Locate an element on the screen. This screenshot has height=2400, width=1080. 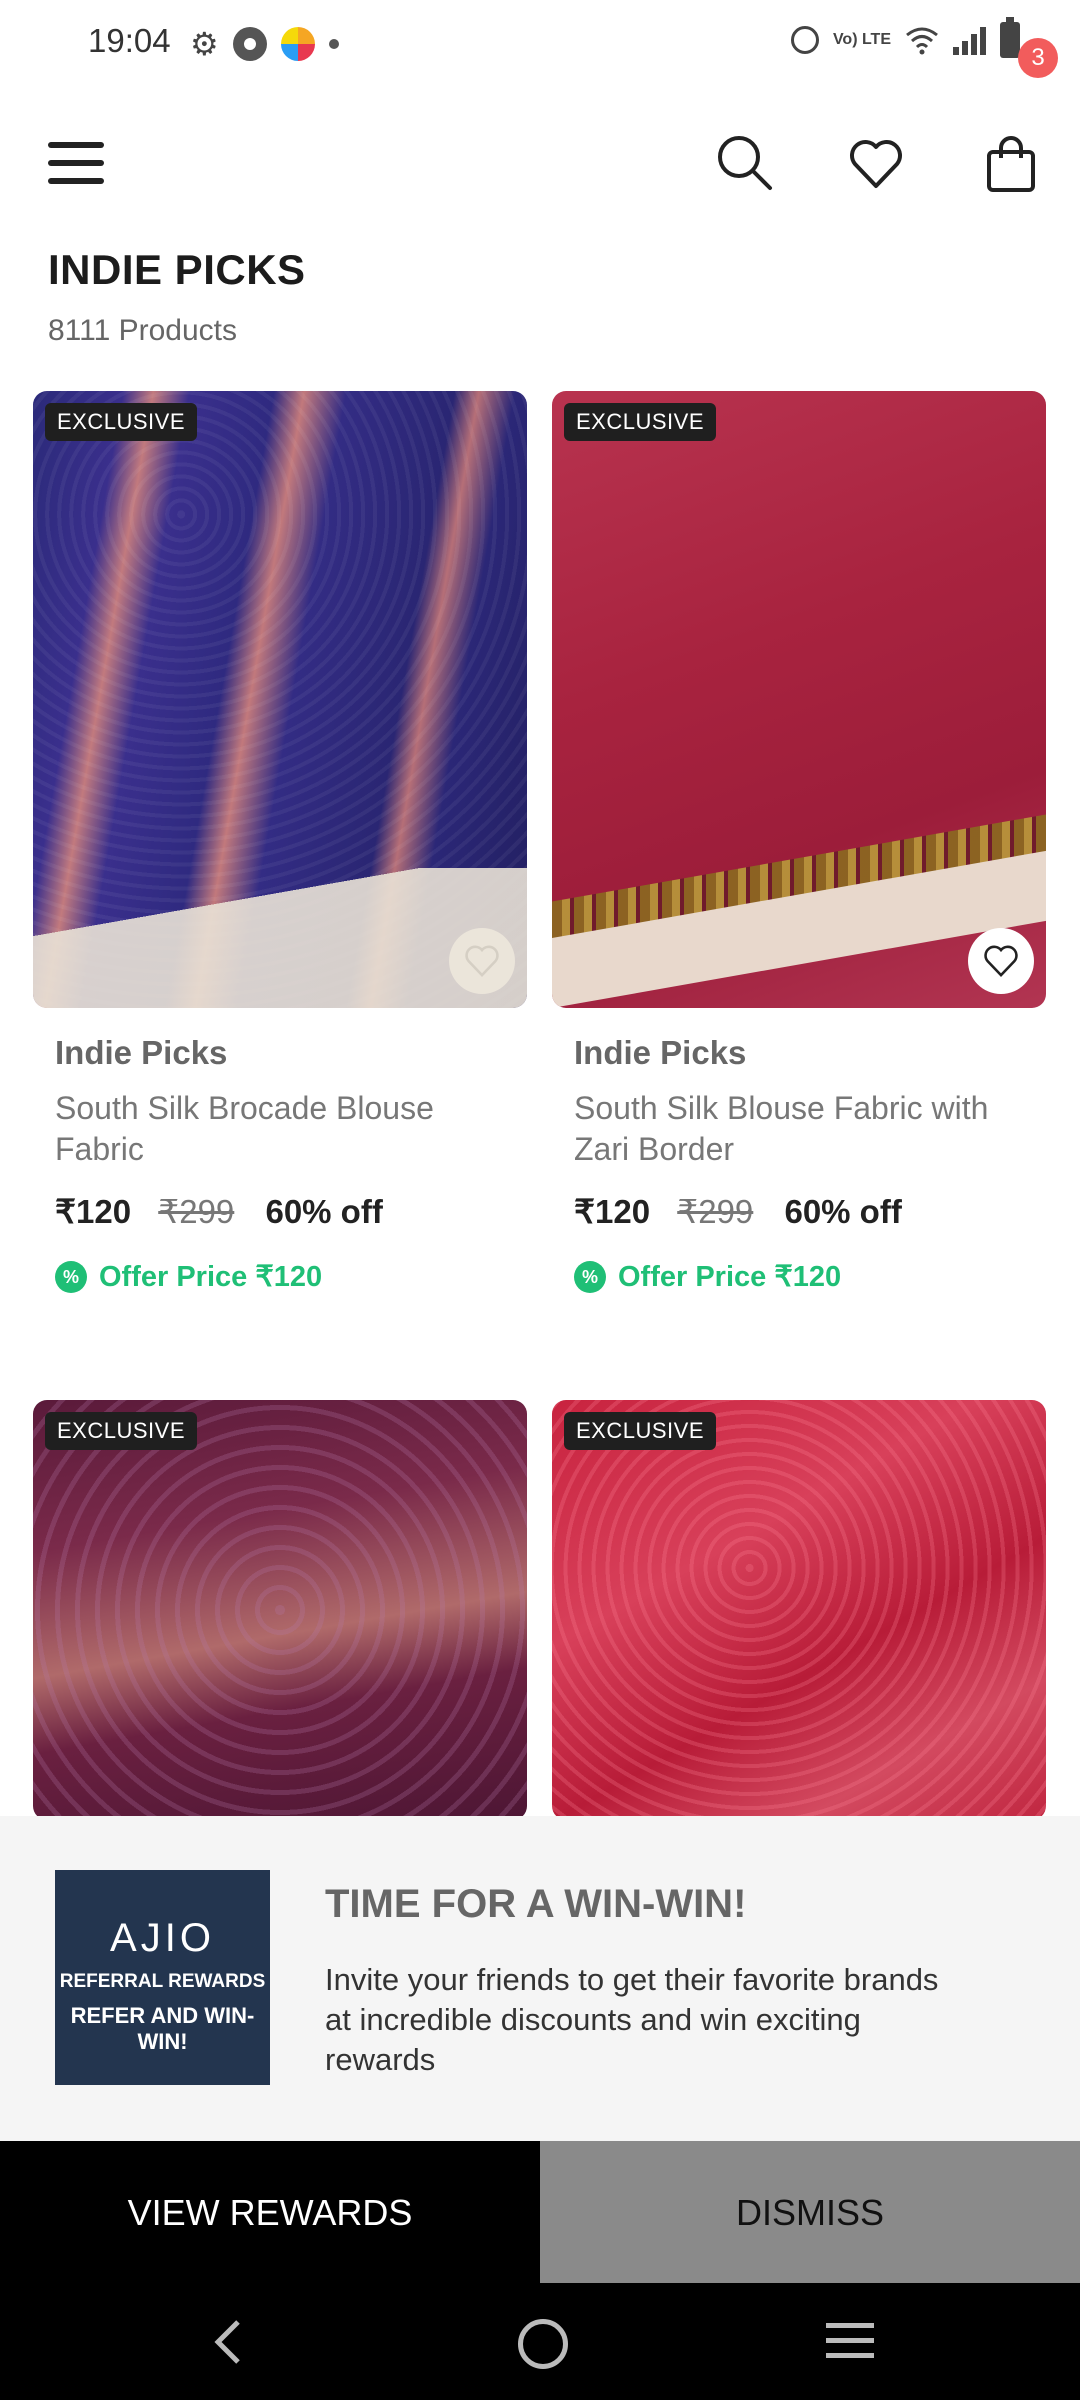
alarm-icon is located at coordinates (804, 40).